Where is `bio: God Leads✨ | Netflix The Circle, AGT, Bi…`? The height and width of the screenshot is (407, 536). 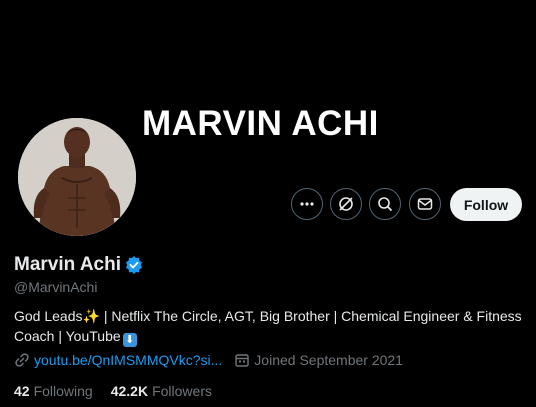 bio: God Leads✨ | Netflix The Circle, AGT, Bi… is located at coordinates (269, 326).